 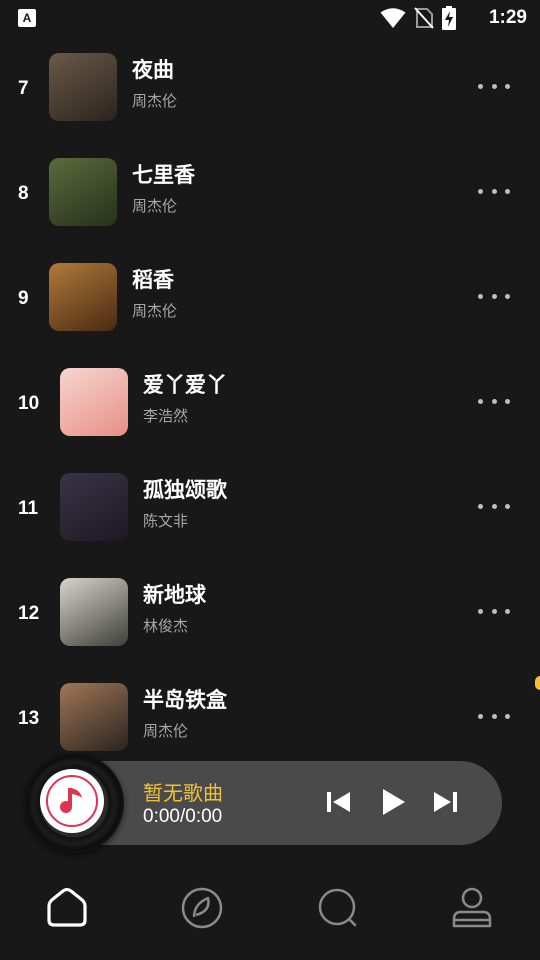 I want to click on player-disc-label, so click(x=72, y=801).